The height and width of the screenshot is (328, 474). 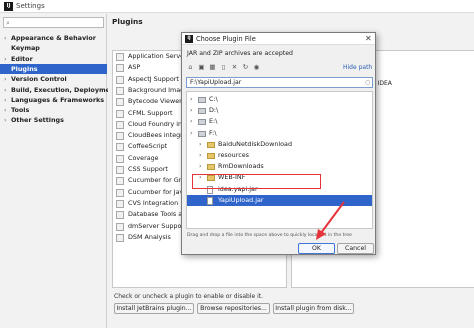 What do you see at coordinates (127, 21) in the screenshot?
I see `page-title: Plugins` at bounding box center [127, 21].